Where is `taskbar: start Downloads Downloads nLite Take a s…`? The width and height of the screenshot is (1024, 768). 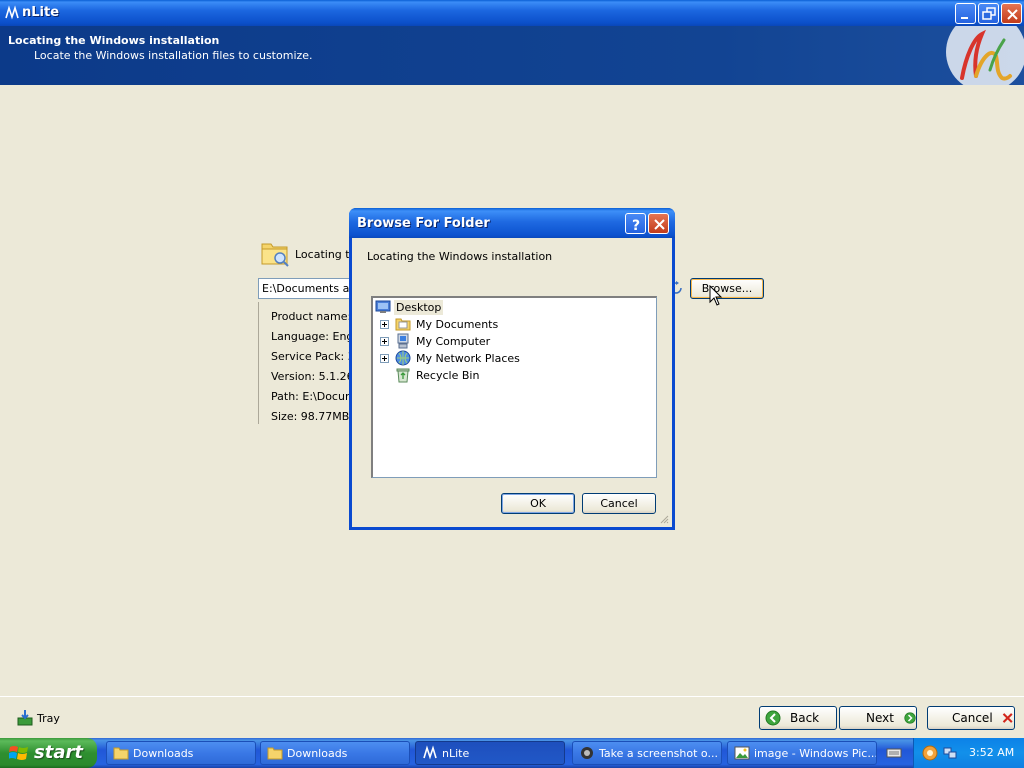
taskbar: start Downloads Downloads nLite Take a s… is located at coordinates (512, 753).